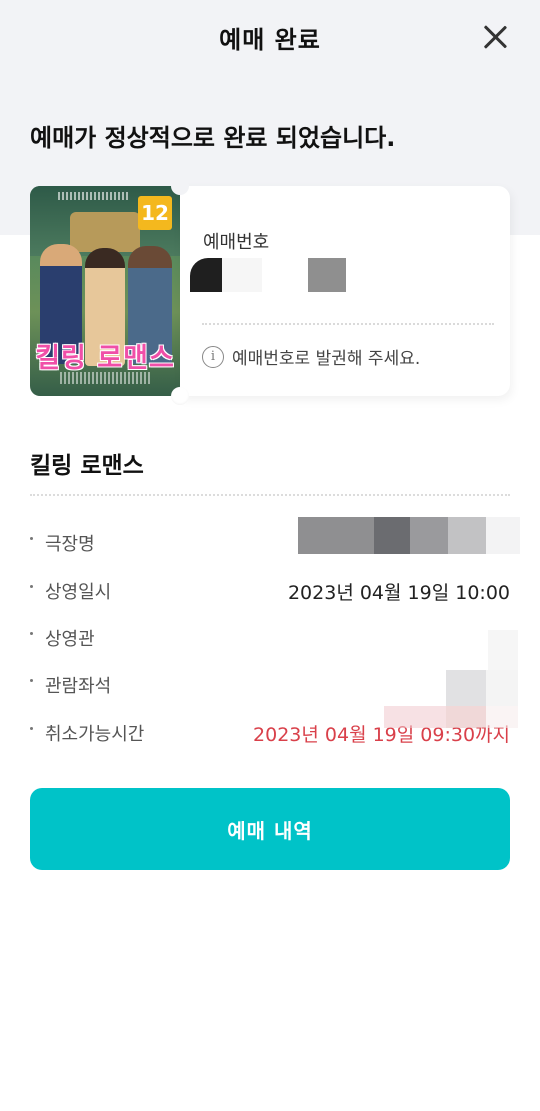 The height and width of the screenshot is (1111, 540). I want to click on header: 예매 완료, so click(270, 37).